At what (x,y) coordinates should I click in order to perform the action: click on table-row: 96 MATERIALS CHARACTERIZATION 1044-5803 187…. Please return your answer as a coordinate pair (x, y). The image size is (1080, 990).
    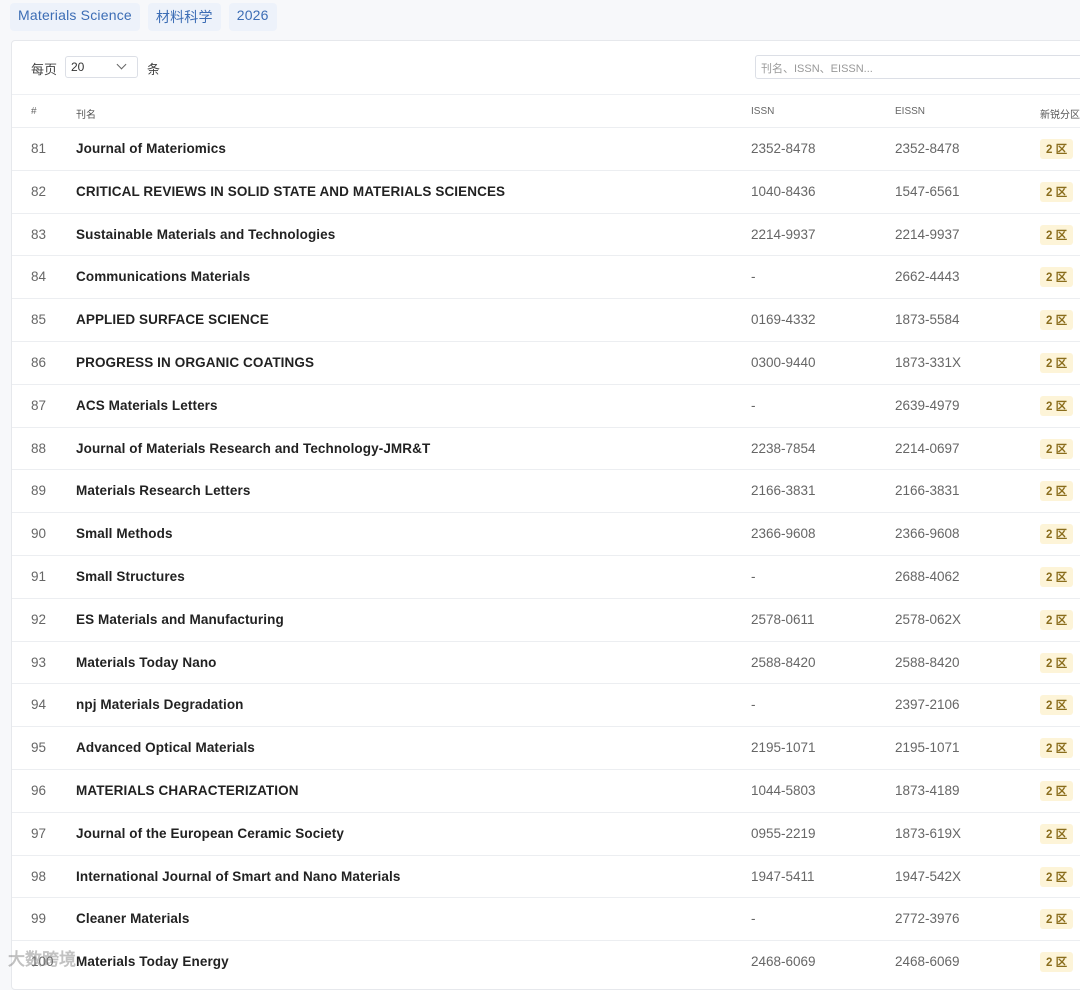
    Looking at the image, I should click on (546, 790).